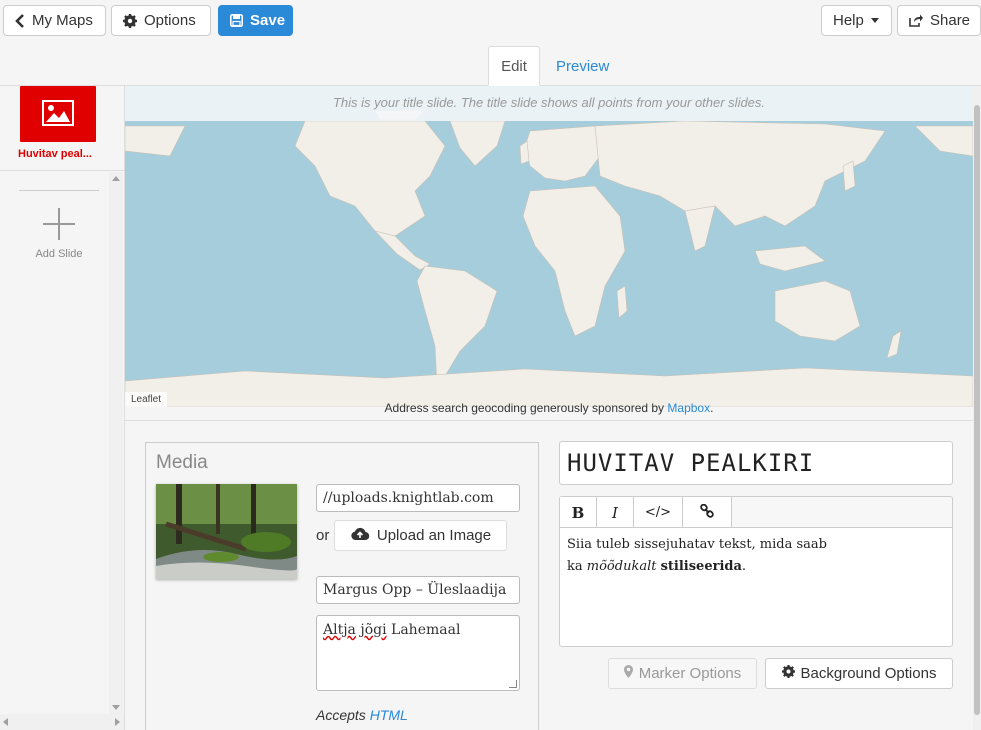 Image resolution: width=981 pixels, height=730 pixels. I want to click on options-label: Options, so click(170, 20).